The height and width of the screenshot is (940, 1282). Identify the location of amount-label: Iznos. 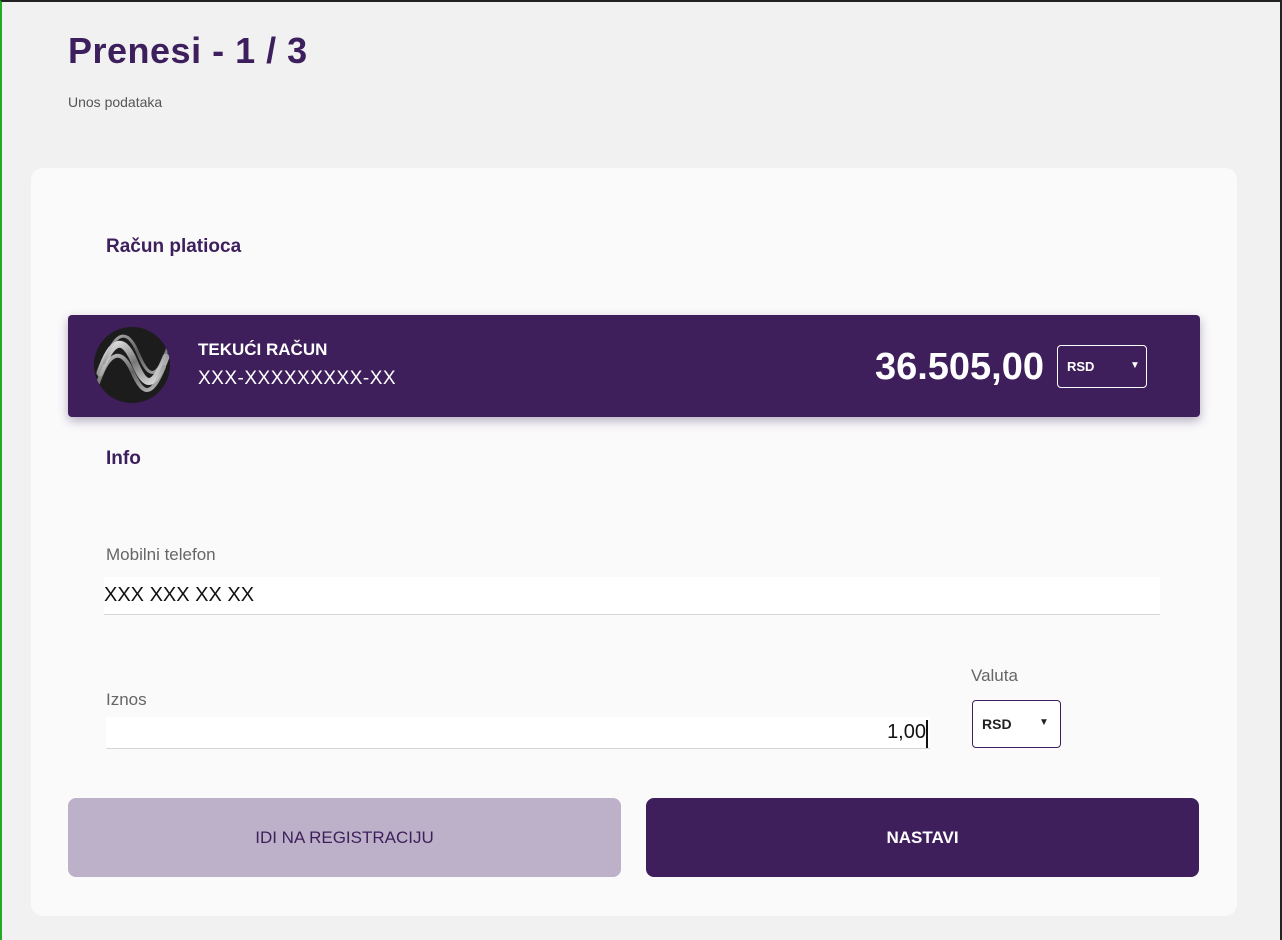
(126, 699).